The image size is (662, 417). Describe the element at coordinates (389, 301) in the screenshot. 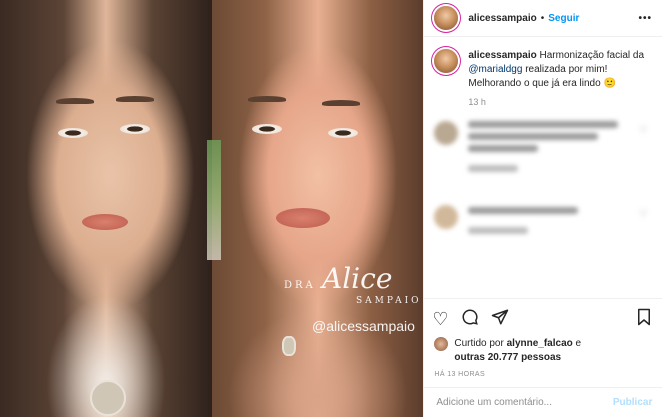

I see `watermark-surname: SAMPAIO` at that location.